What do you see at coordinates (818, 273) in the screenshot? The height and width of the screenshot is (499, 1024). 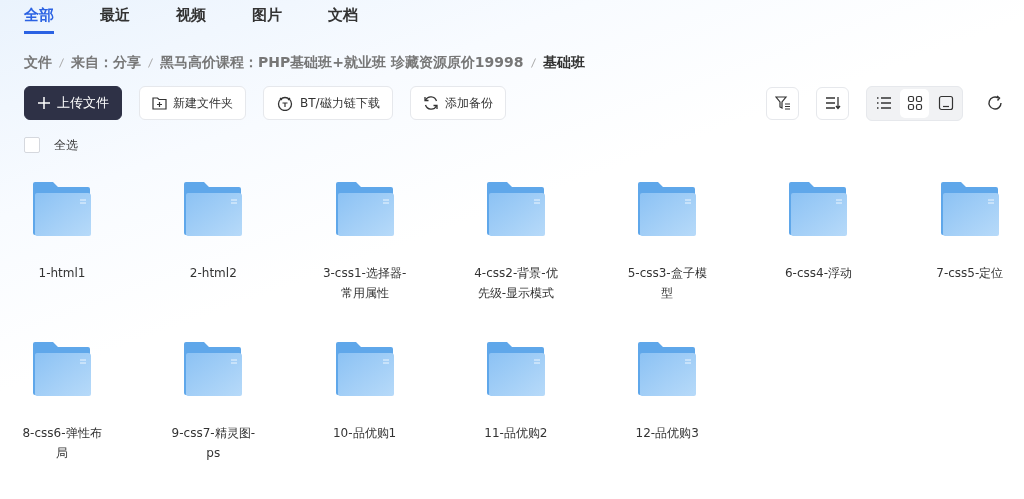 I see `folder-name: 6-css4-浮动` at bounding box center [818, 273].